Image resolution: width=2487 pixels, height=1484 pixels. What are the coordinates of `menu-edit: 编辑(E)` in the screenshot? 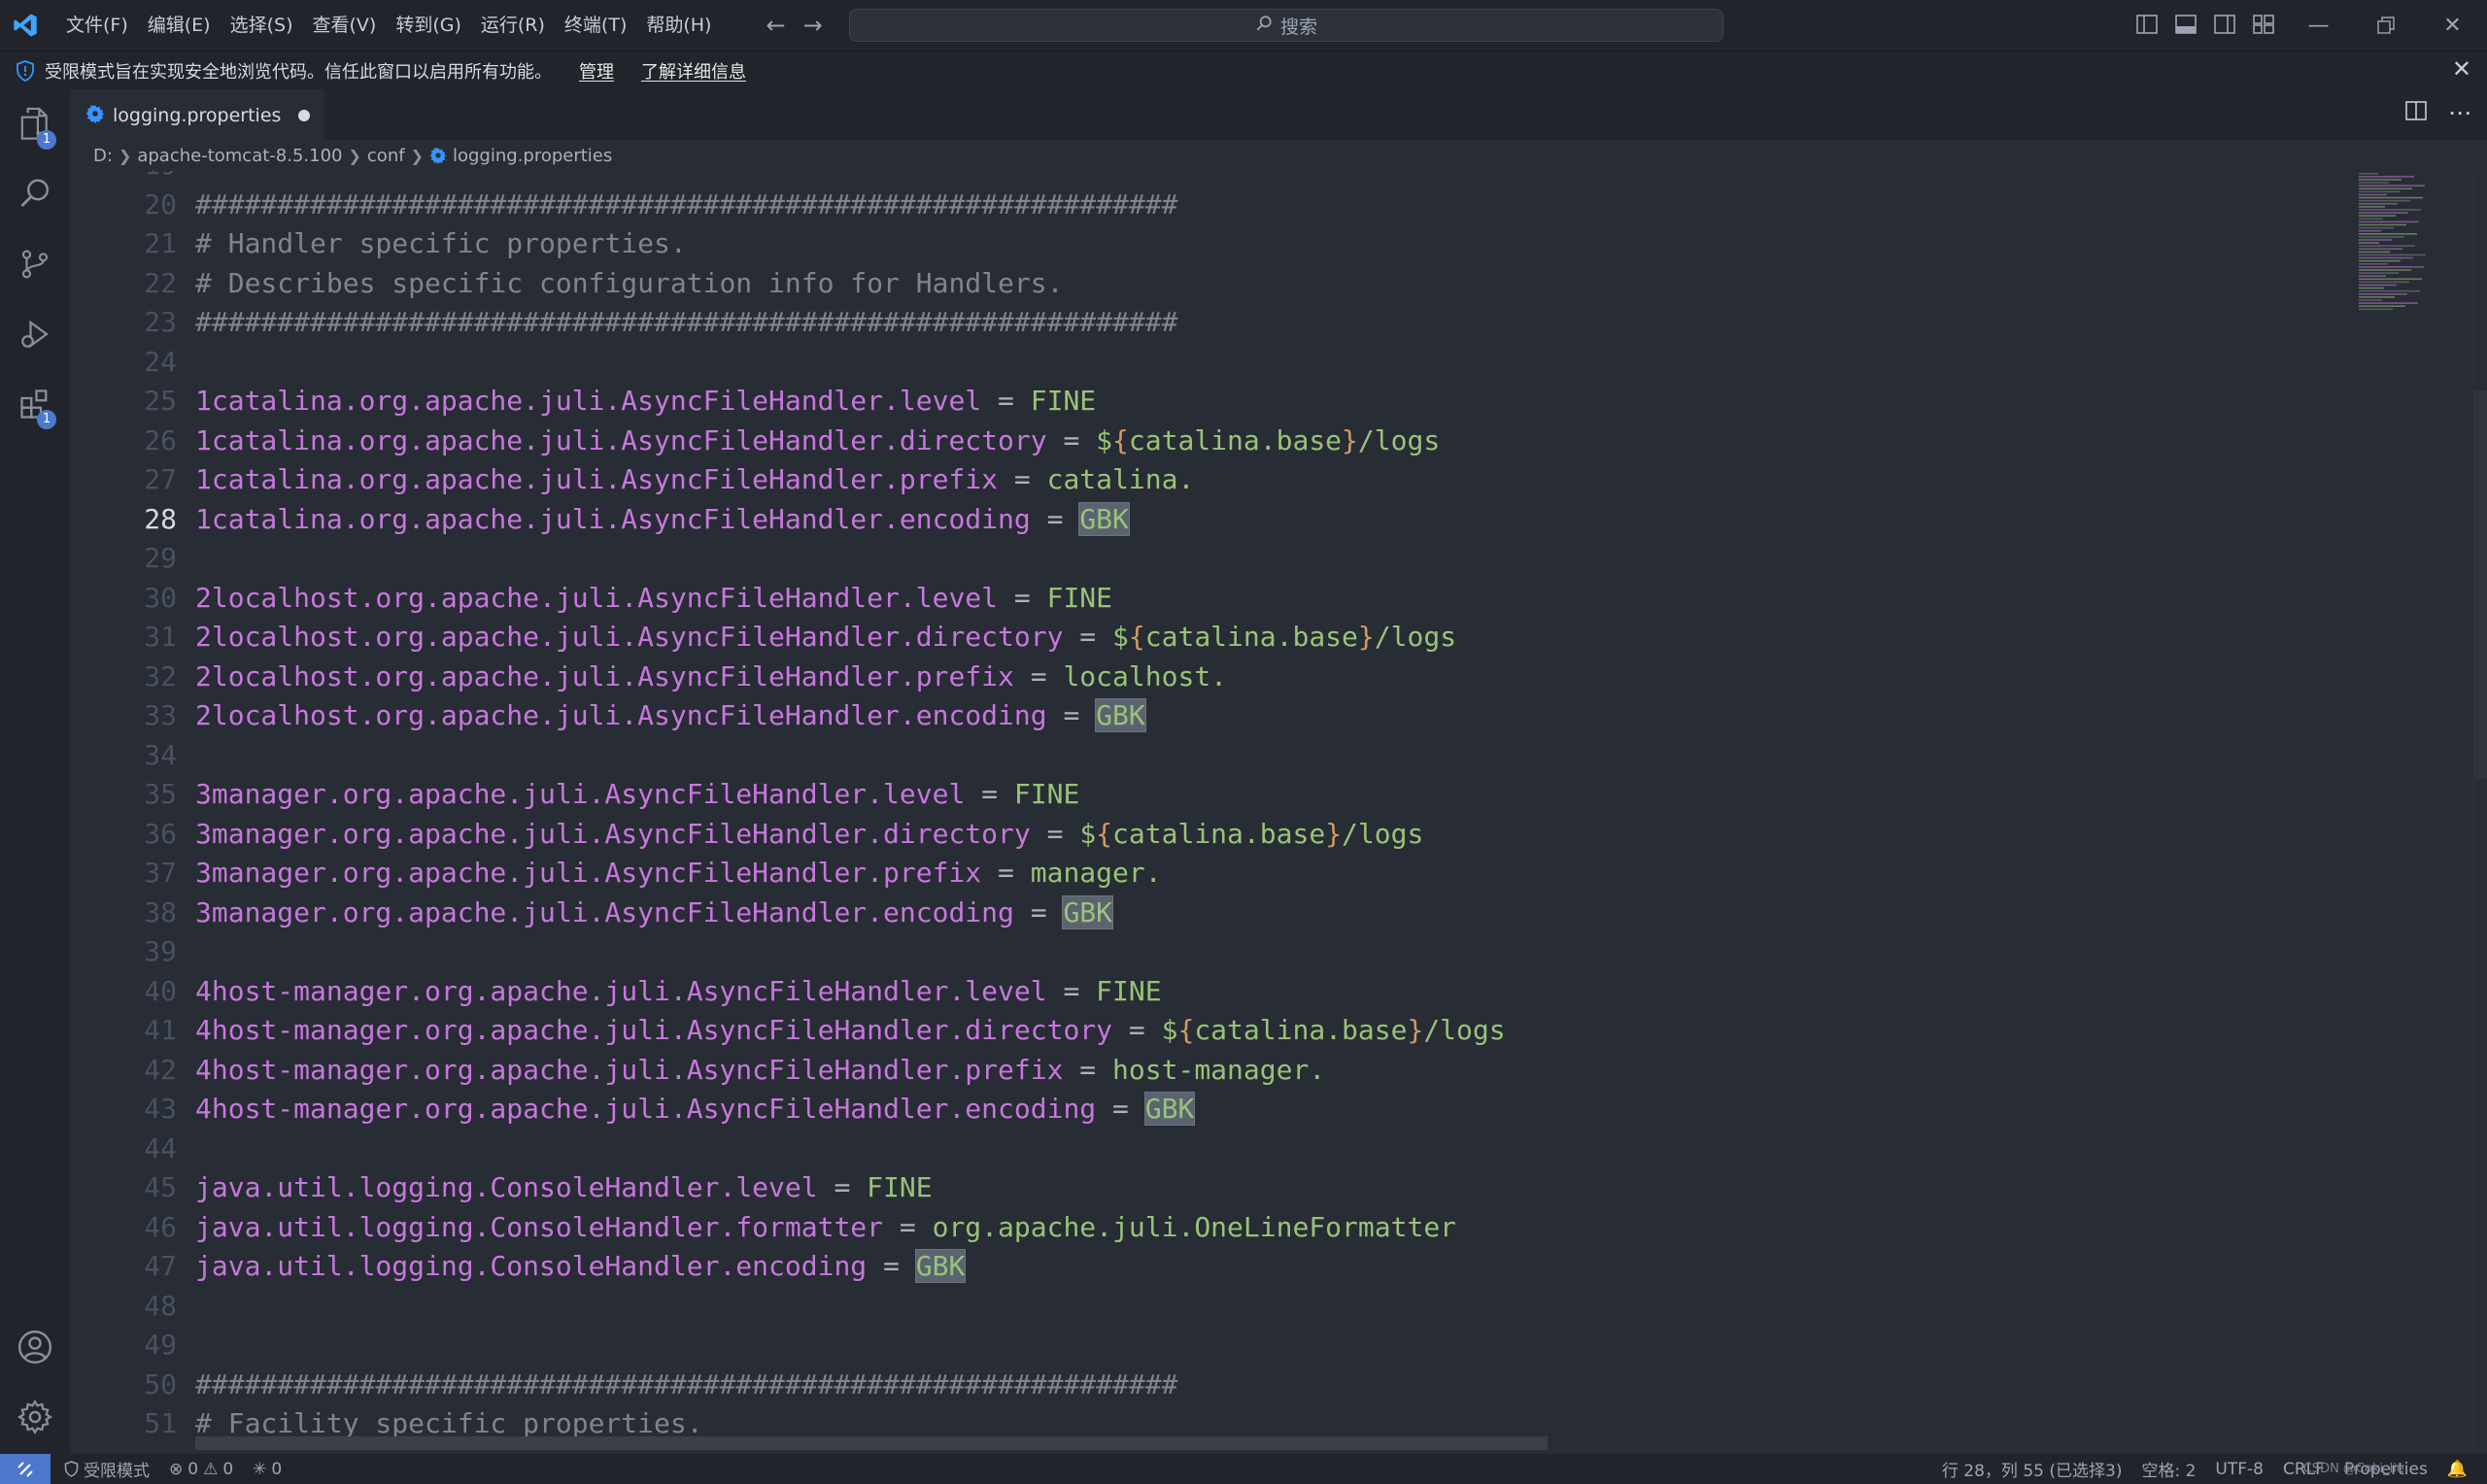 It's located at (179, 25).